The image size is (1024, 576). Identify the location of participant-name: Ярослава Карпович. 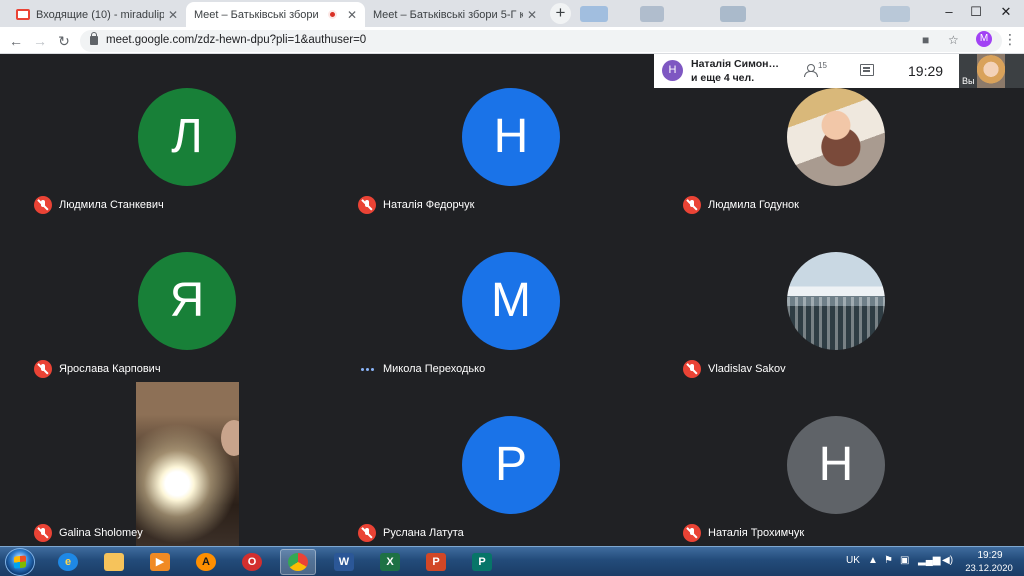
(110, 369).